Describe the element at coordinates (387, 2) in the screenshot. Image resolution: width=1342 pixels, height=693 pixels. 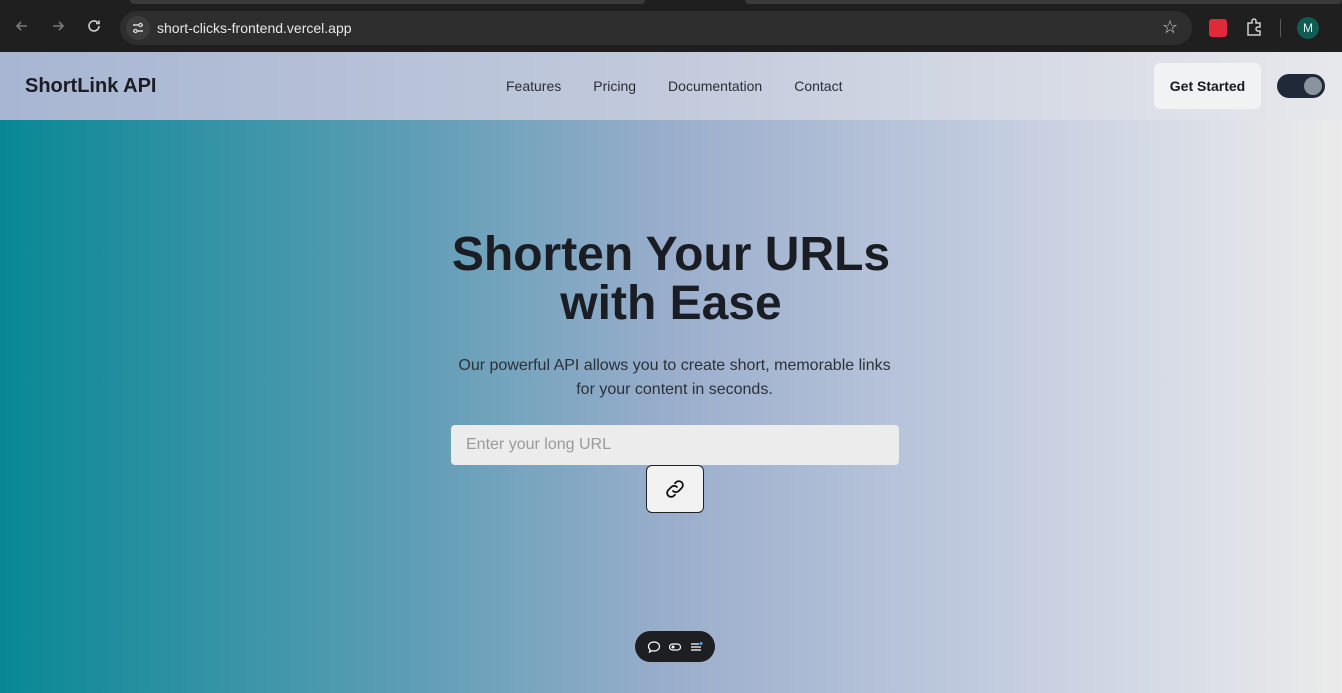
I see `tab-left` at that location.